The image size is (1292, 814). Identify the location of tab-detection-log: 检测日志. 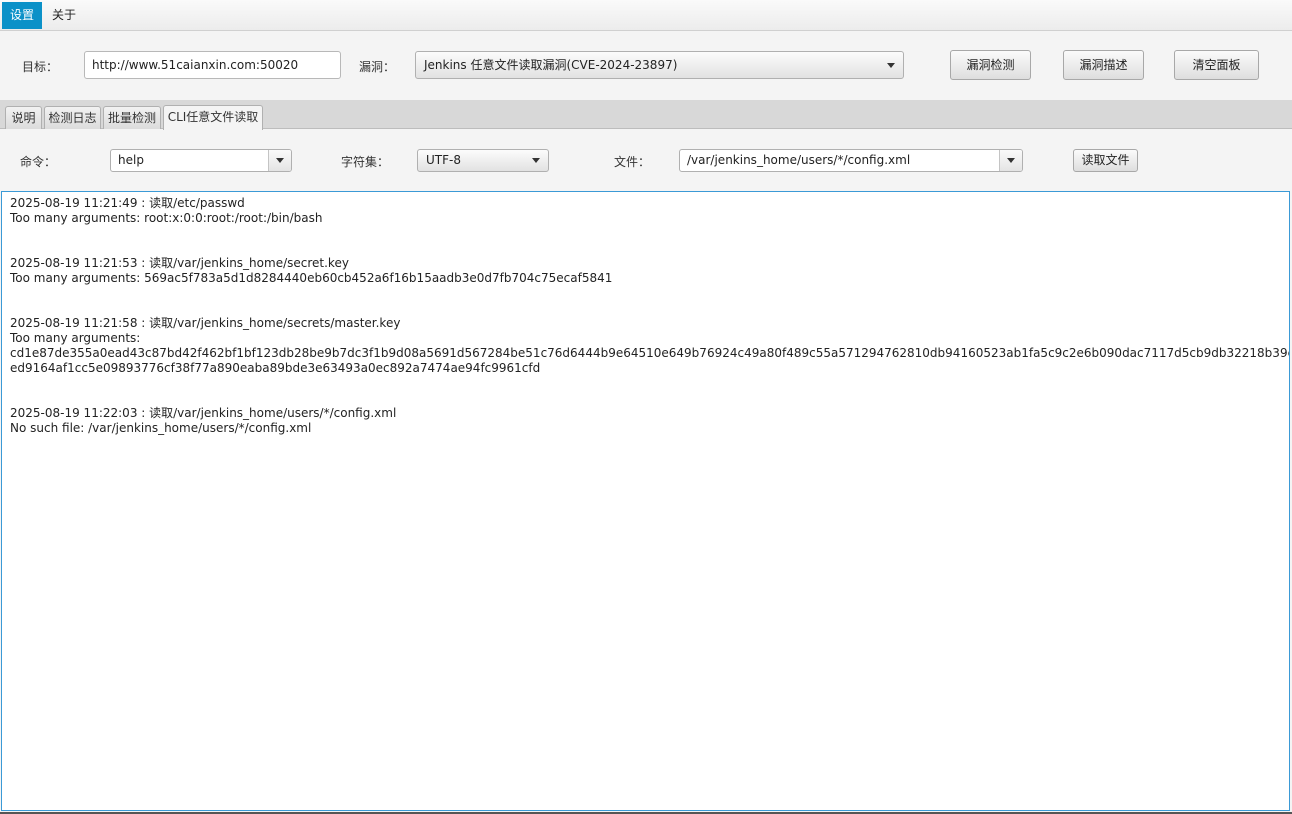
(72, 117).